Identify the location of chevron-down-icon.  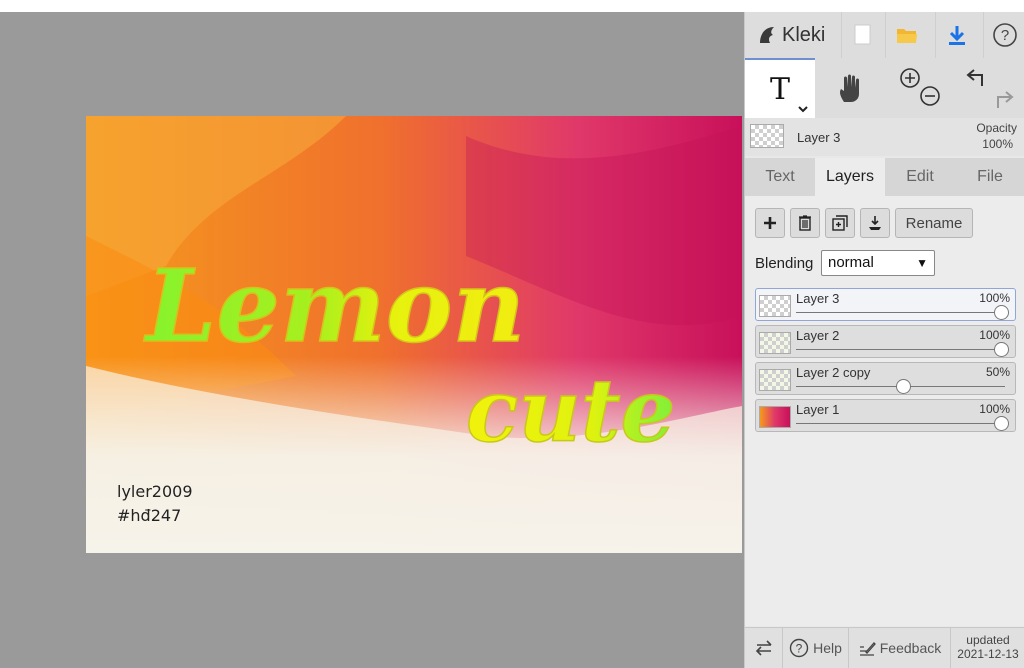
(803, 109).